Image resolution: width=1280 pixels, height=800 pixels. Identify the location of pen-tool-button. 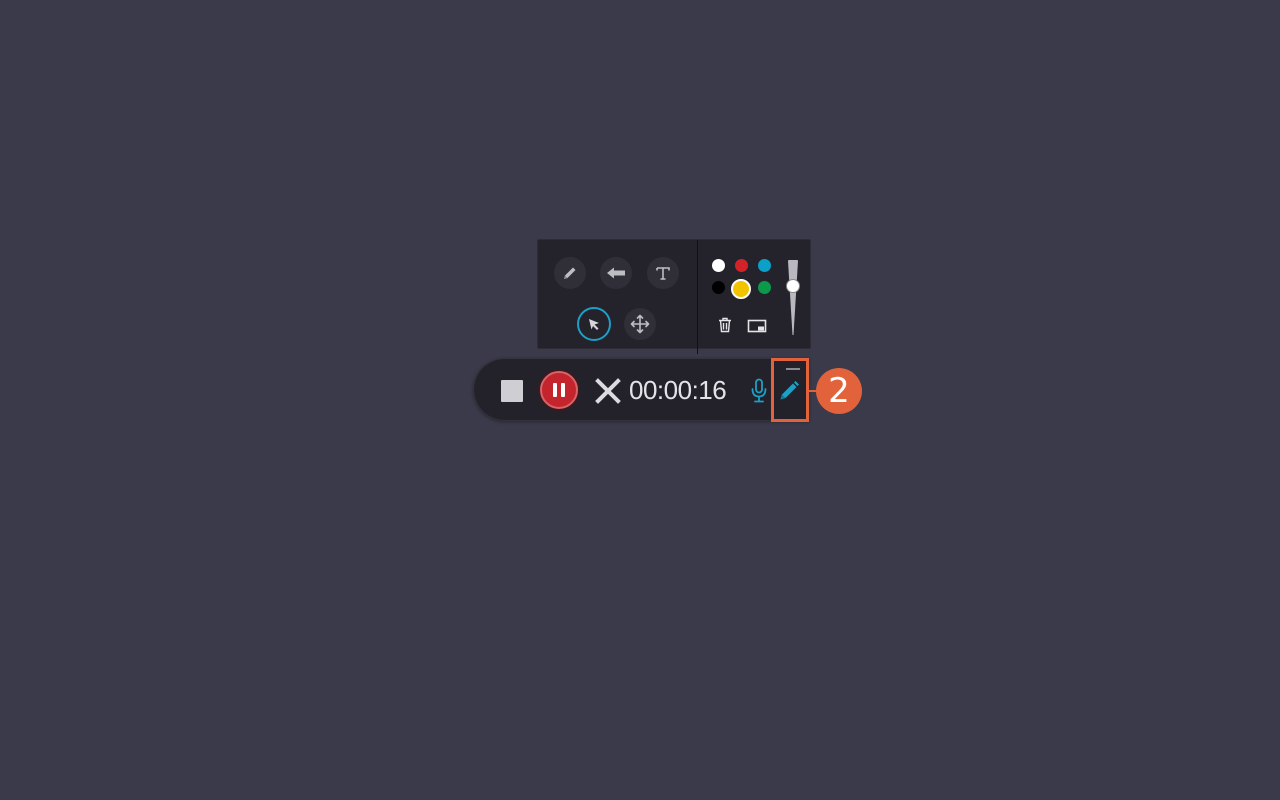
(570, 273).